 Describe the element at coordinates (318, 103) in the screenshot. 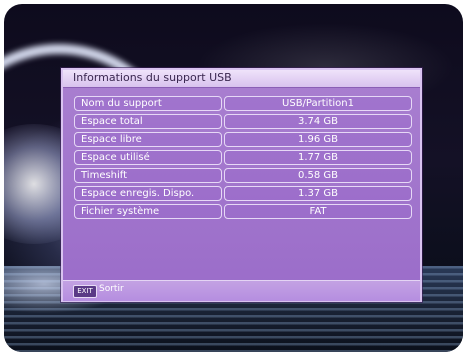

I see `row-value: USB/Partition1` at that location.